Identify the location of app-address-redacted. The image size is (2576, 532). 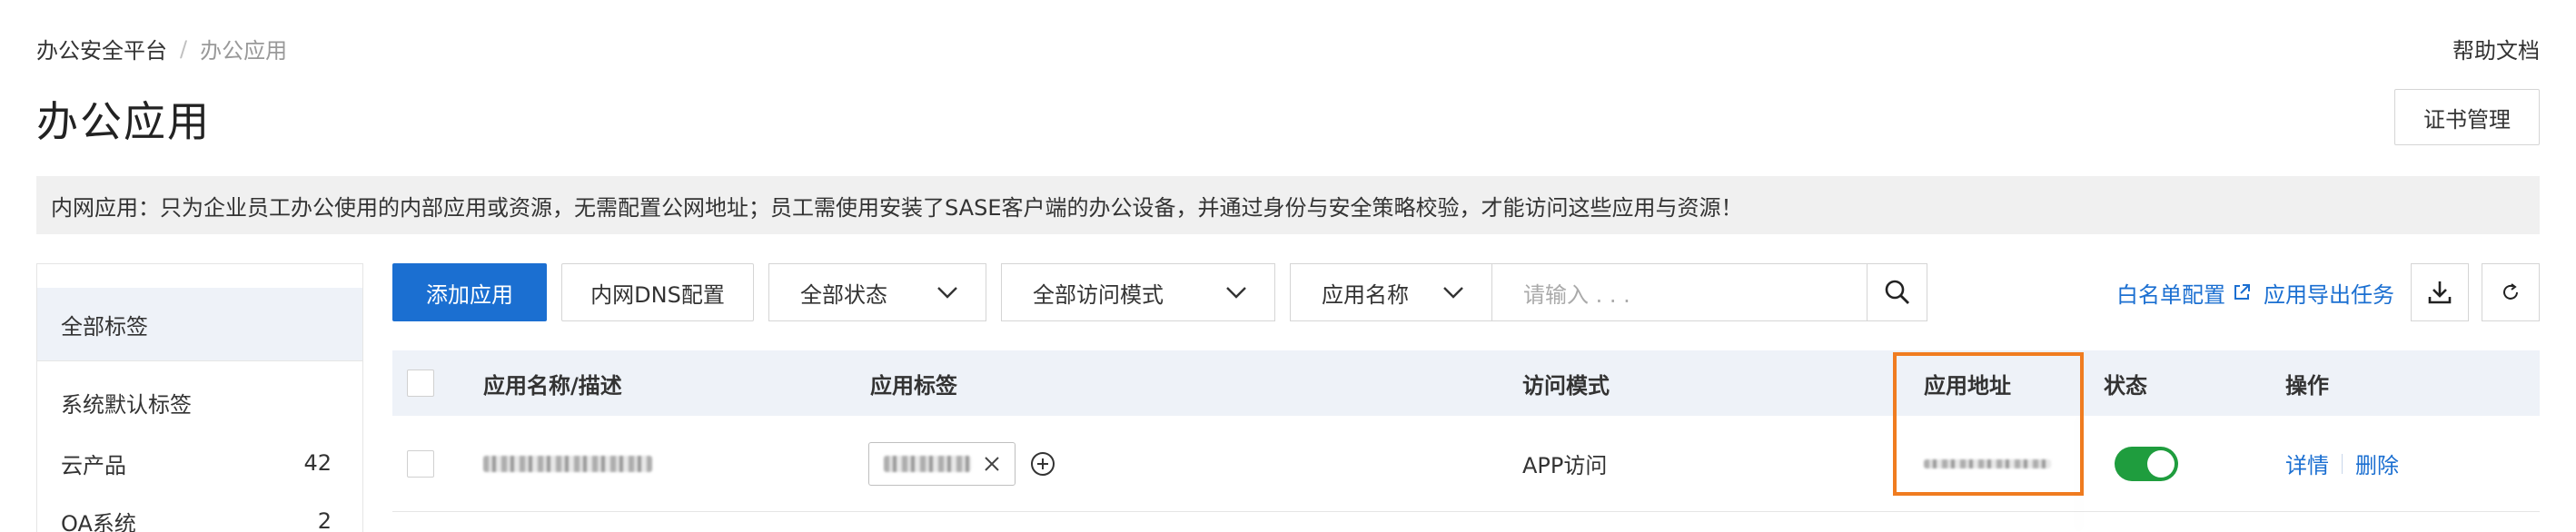
(1987, 463).